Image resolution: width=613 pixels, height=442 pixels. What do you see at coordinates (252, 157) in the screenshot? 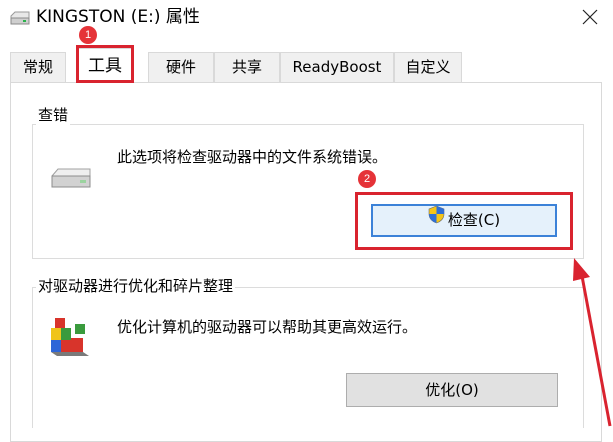
I see `error-check-description: 此选项将检查驱动器中的文件系统错误。` at bounding box center [252, 157].